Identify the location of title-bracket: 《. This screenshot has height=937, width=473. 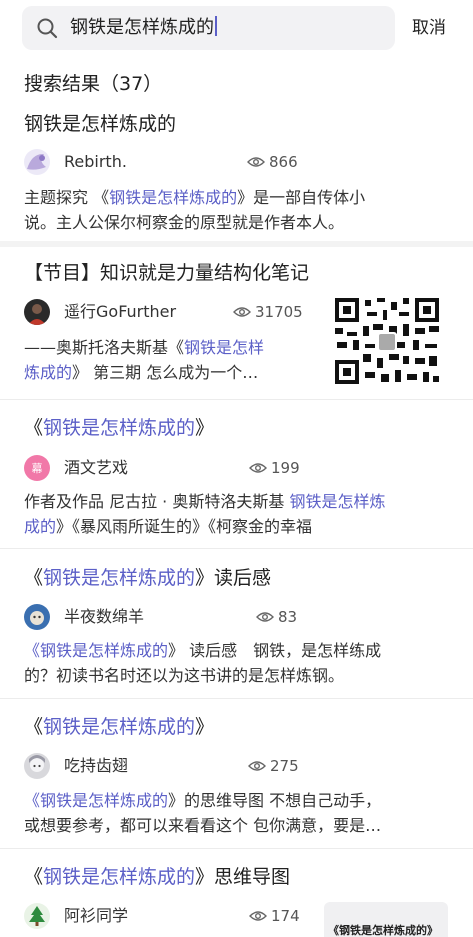
(34, 877).